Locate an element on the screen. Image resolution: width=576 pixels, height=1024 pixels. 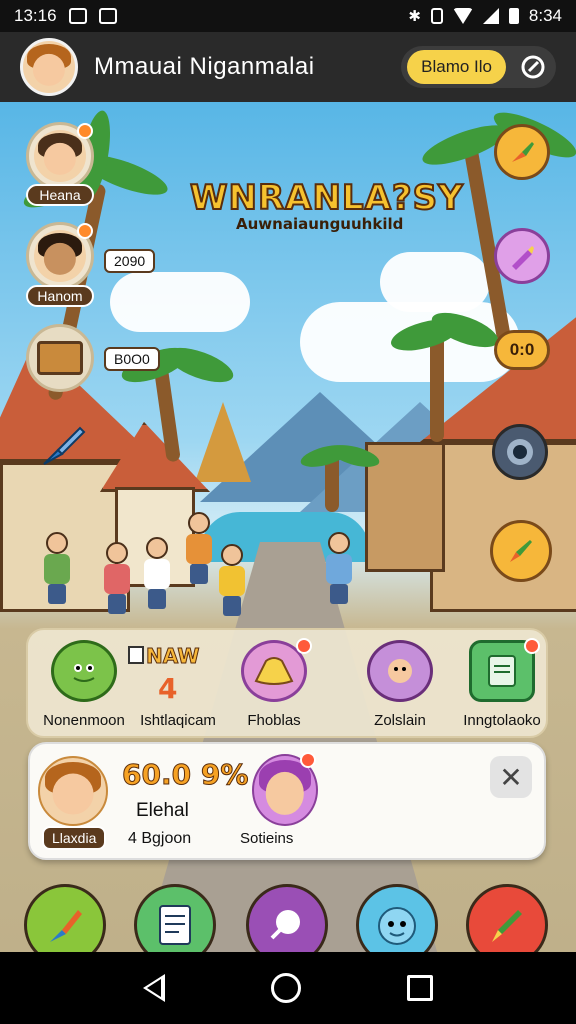
paint-button is located at coordinates (522, 152).